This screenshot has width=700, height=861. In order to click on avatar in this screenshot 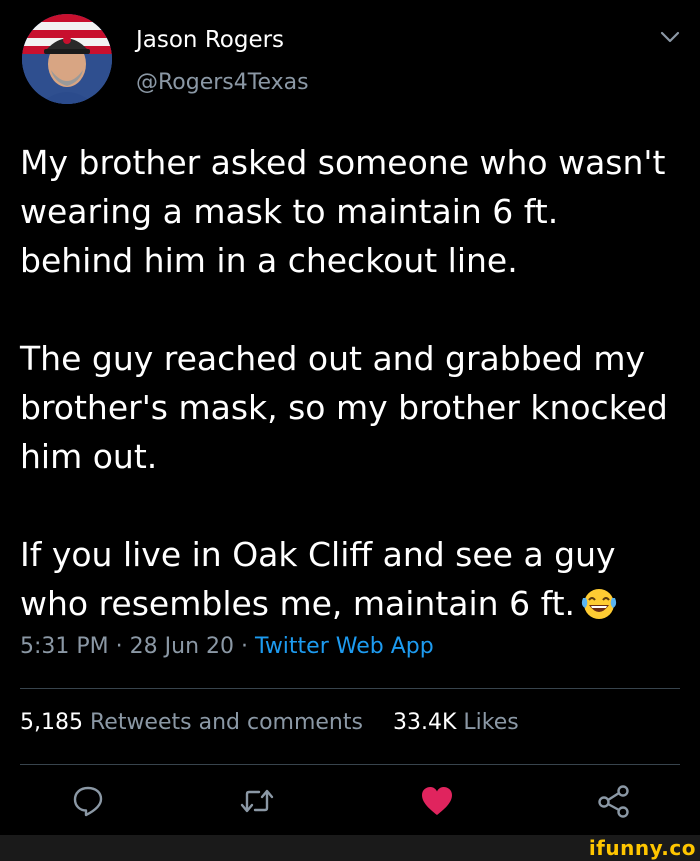, I will do `click(67, 59)`.